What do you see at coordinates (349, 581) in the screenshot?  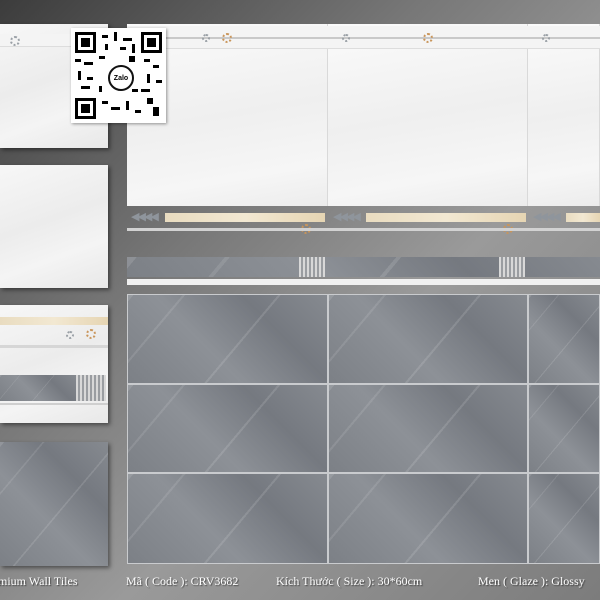 I see `footer-size: Kích Thước ( Size ): 30*60cm` at bounding box center [349, 581].